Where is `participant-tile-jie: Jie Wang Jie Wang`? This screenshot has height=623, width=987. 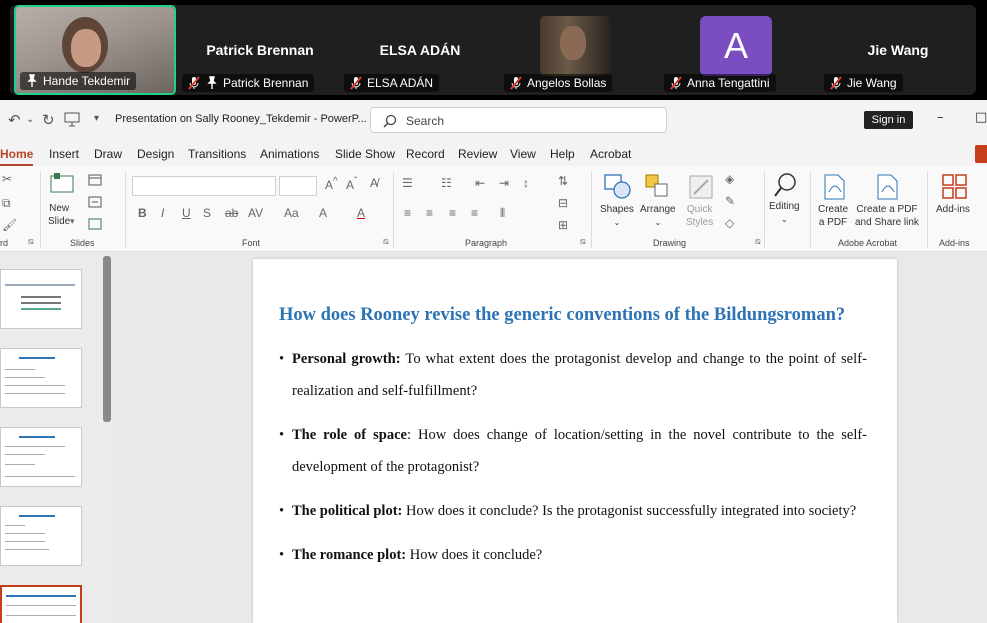
participant-tile-jie: Jie Wang Jie Wang is located at coordinates (898, 50).